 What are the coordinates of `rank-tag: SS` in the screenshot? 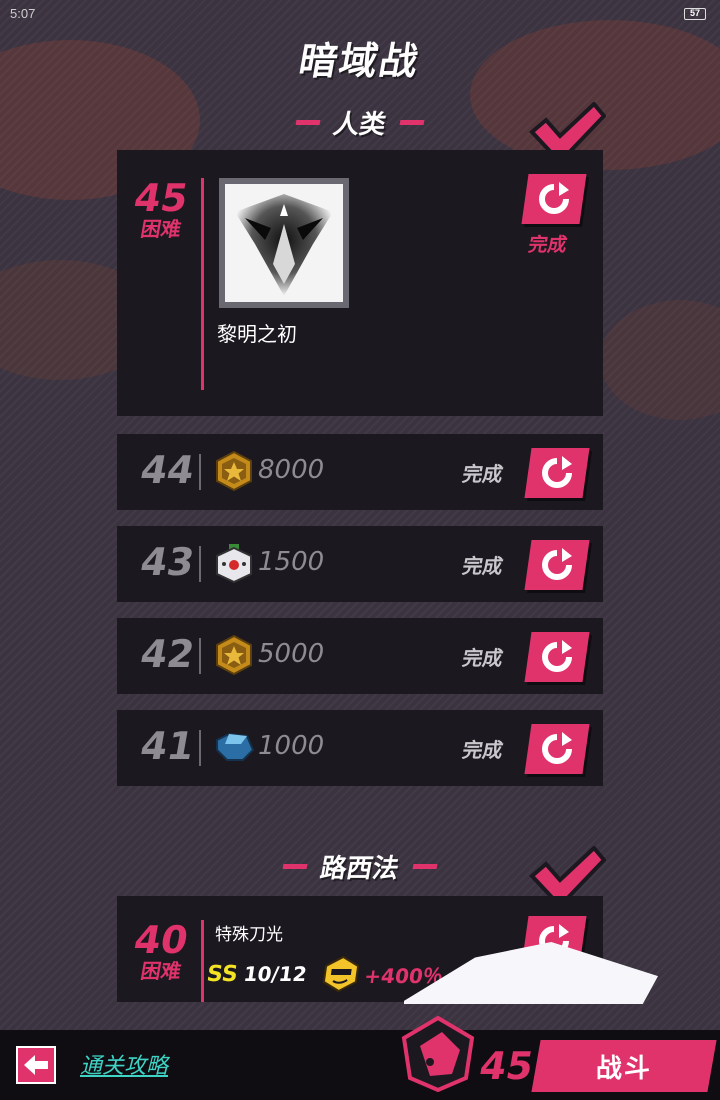 It's located at (222, 974).